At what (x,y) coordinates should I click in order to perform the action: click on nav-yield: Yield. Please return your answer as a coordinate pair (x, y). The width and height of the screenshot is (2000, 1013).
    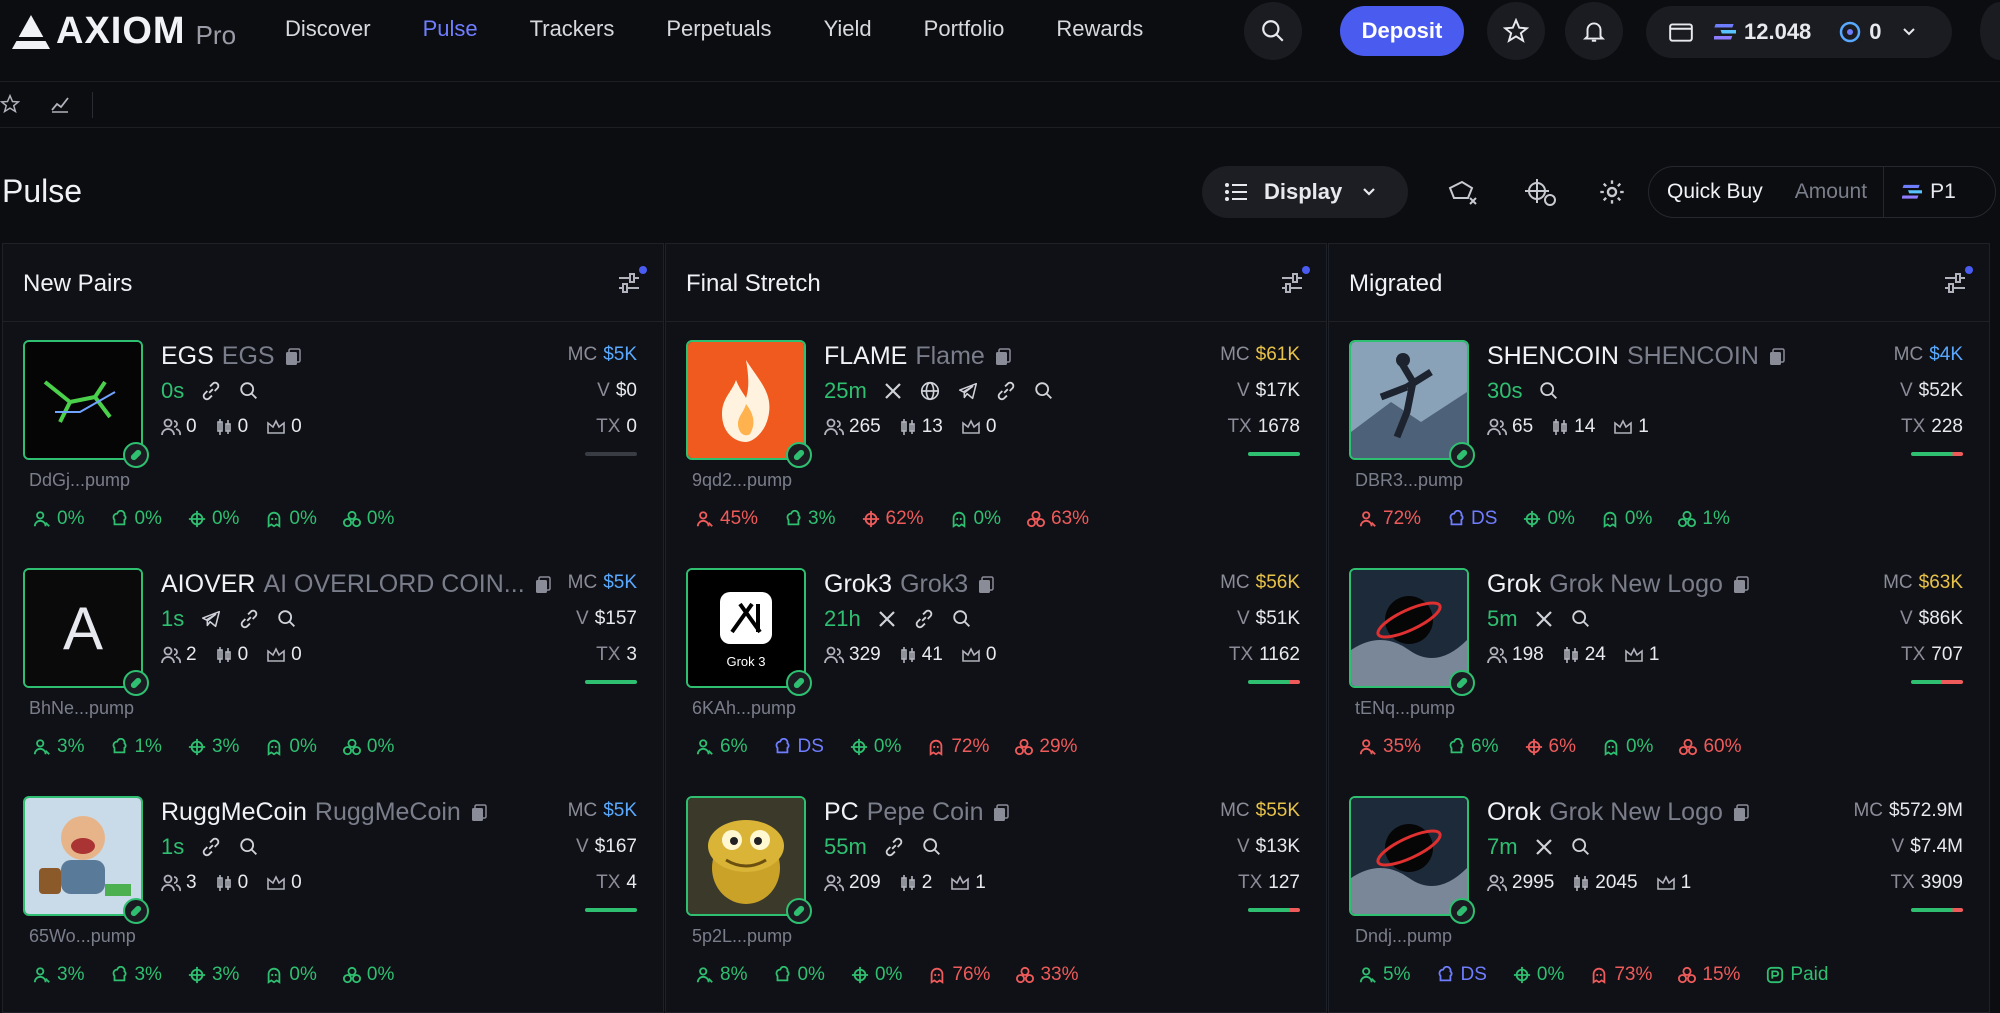
    Looking at the image, I should click on (848, 29).